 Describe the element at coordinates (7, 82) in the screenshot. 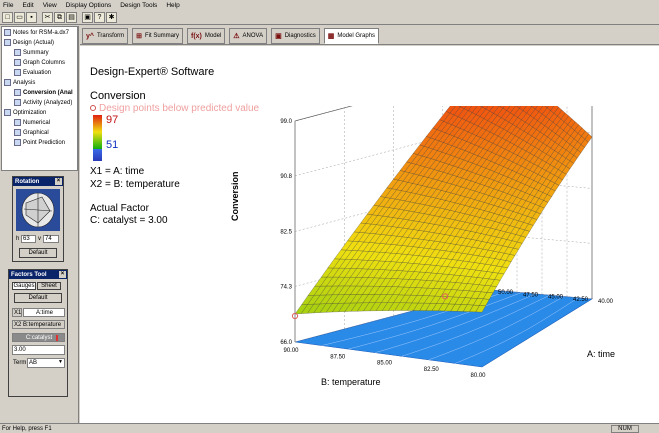

I see `analysis-icon` at that location.